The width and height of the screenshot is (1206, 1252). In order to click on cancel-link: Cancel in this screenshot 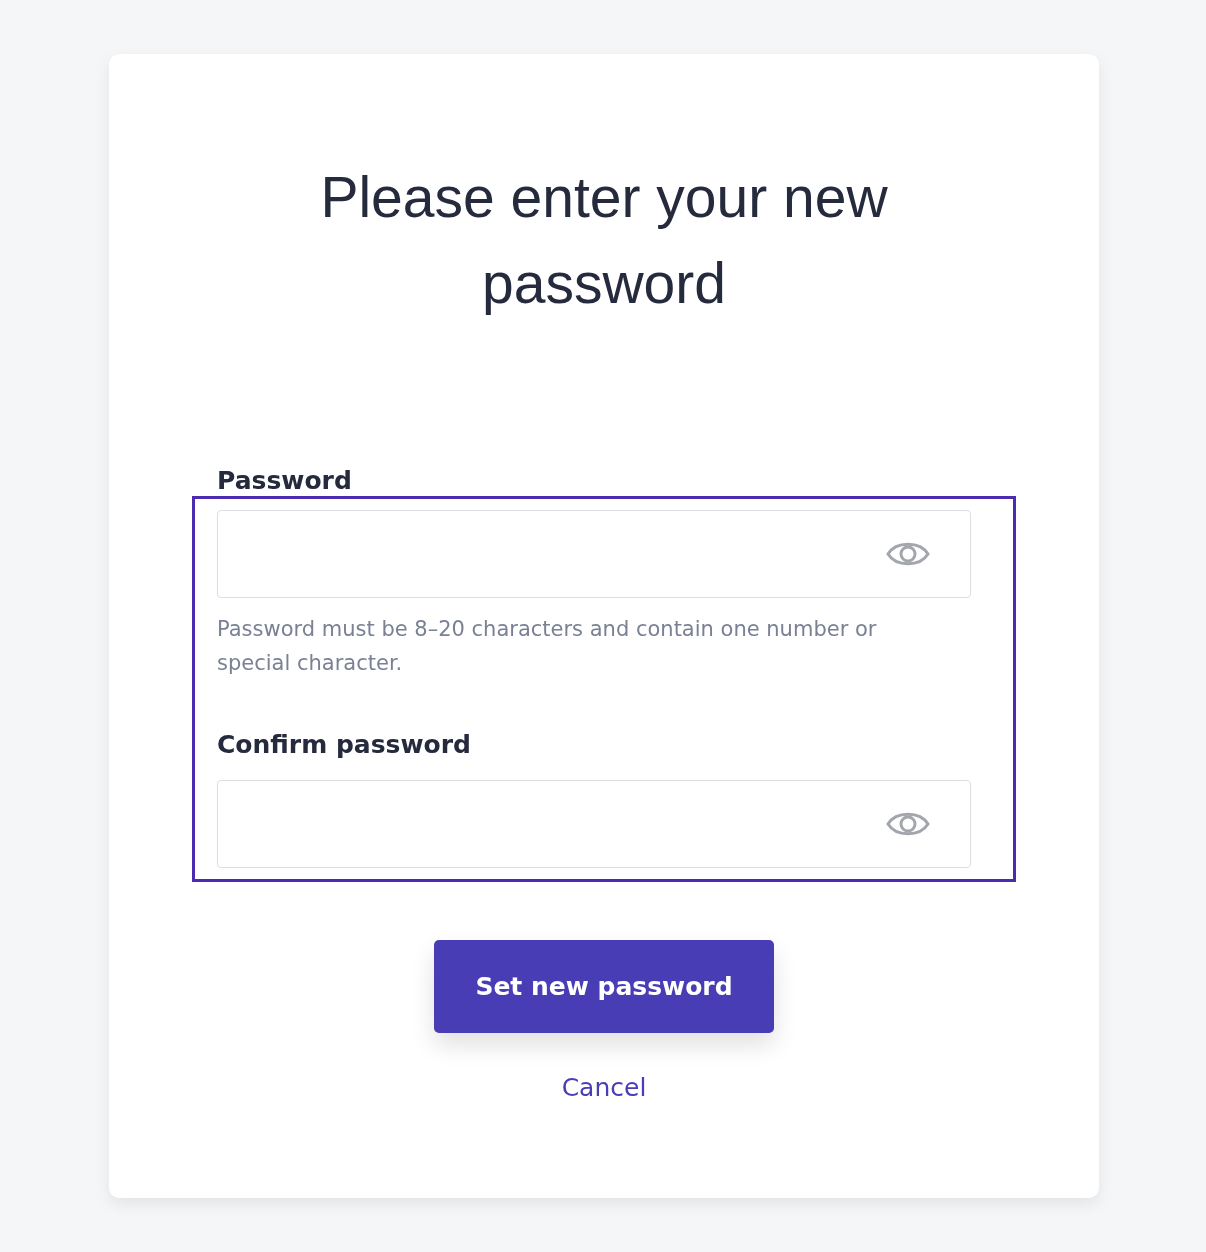, I will do `click(604, 1087)`.